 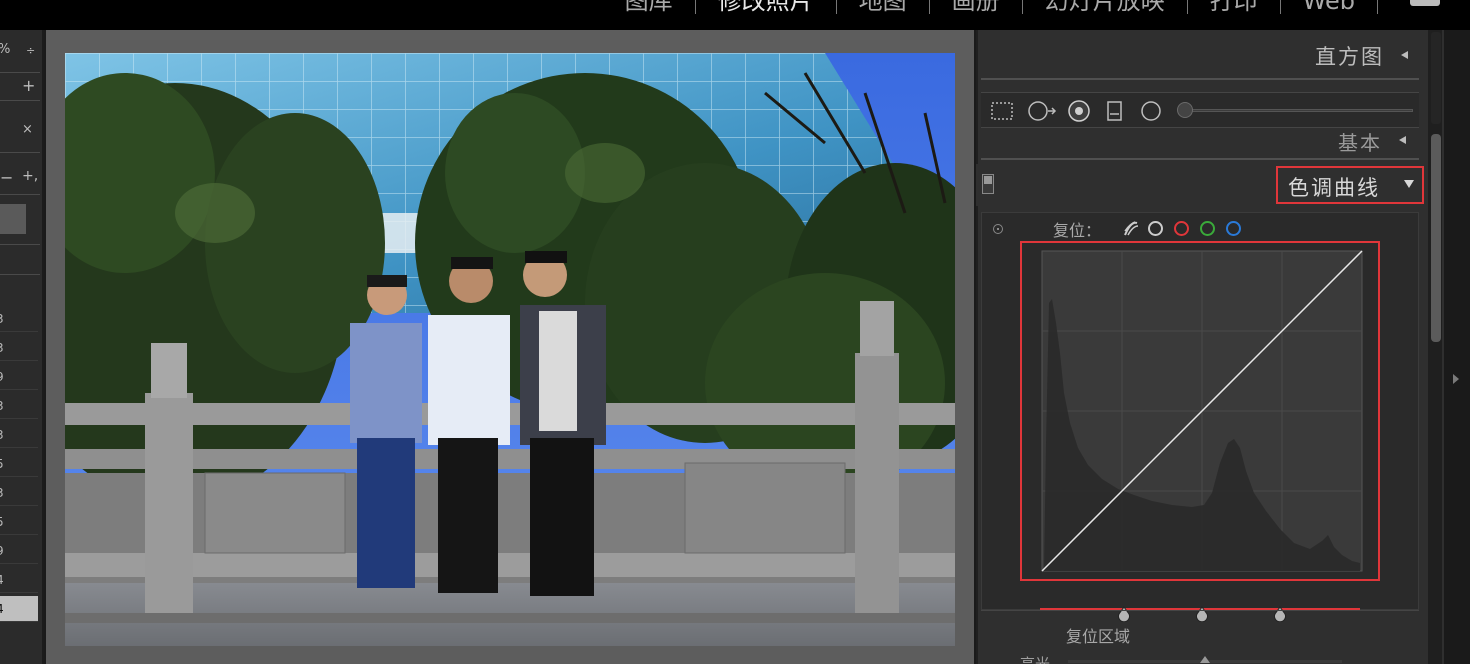 What do you see at coordinates (27, 129) in the screenshot?
I see `close-icon: ×` at bounding box center [27, 129].